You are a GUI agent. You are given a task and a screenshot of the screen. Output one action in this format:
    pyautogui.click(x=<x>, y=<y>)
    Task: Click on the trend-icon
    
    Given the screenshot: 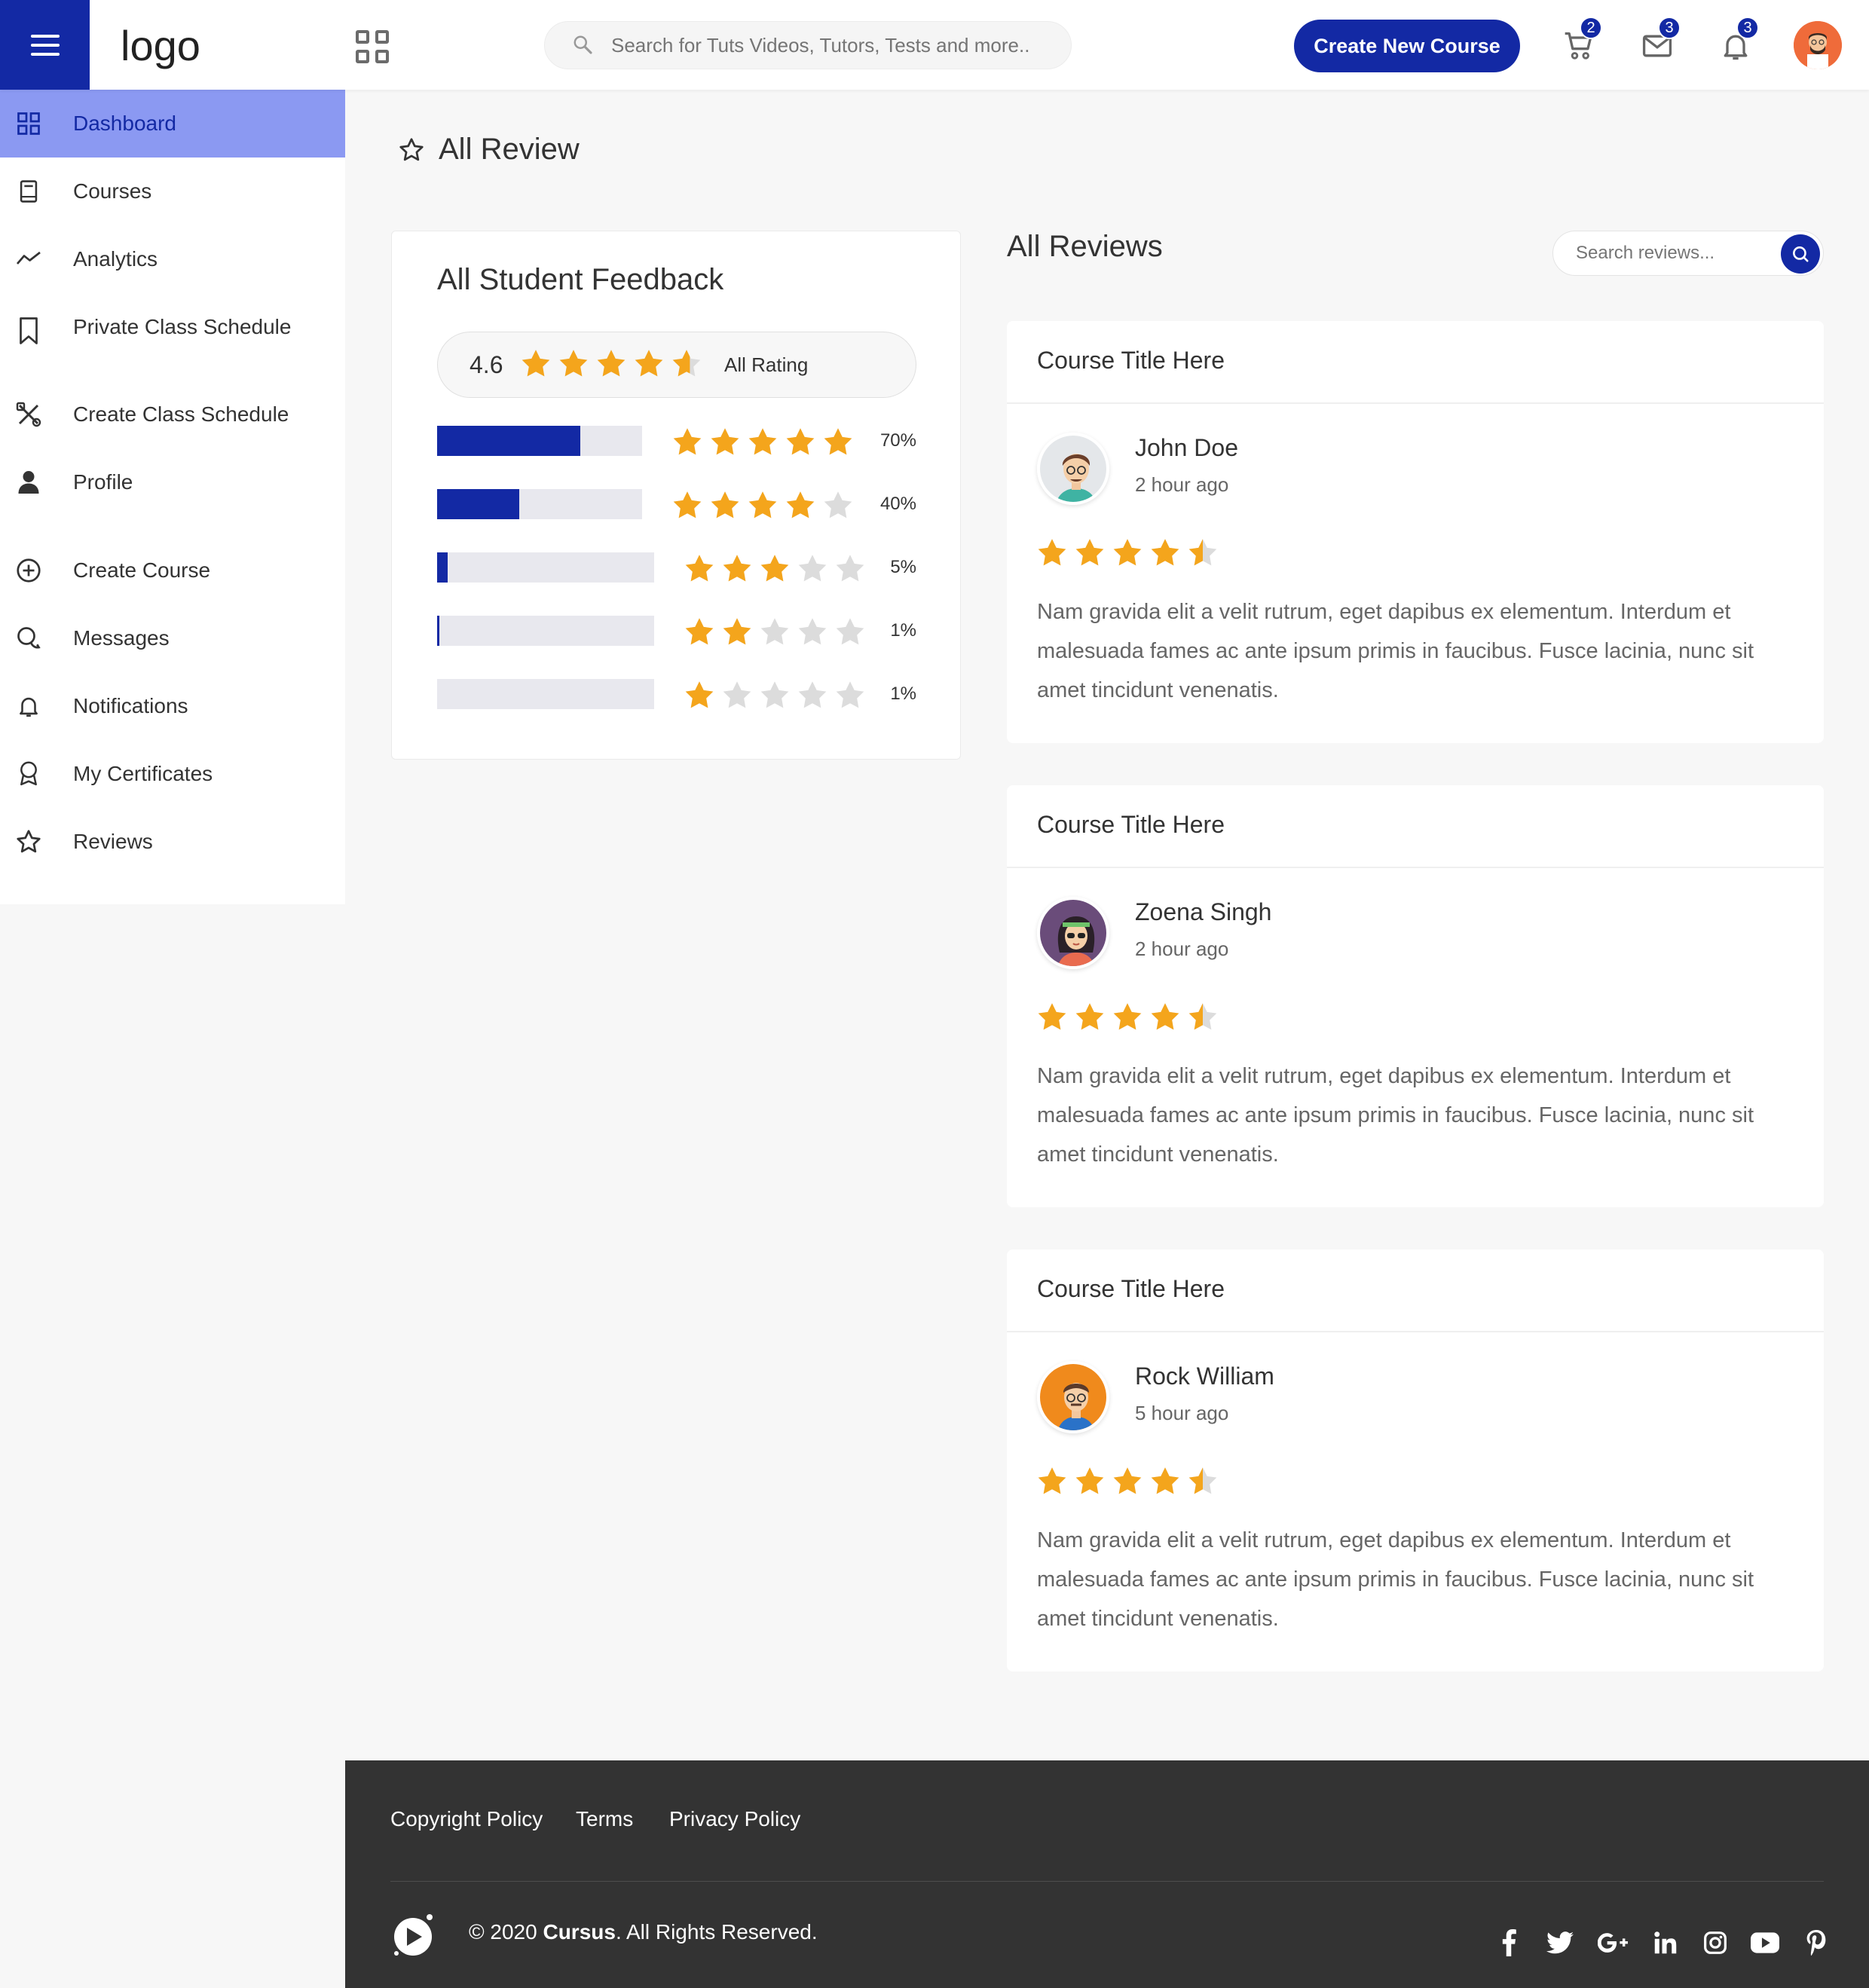 What is the action you would take?
    pyautogui.click(x=29, y=259)
    